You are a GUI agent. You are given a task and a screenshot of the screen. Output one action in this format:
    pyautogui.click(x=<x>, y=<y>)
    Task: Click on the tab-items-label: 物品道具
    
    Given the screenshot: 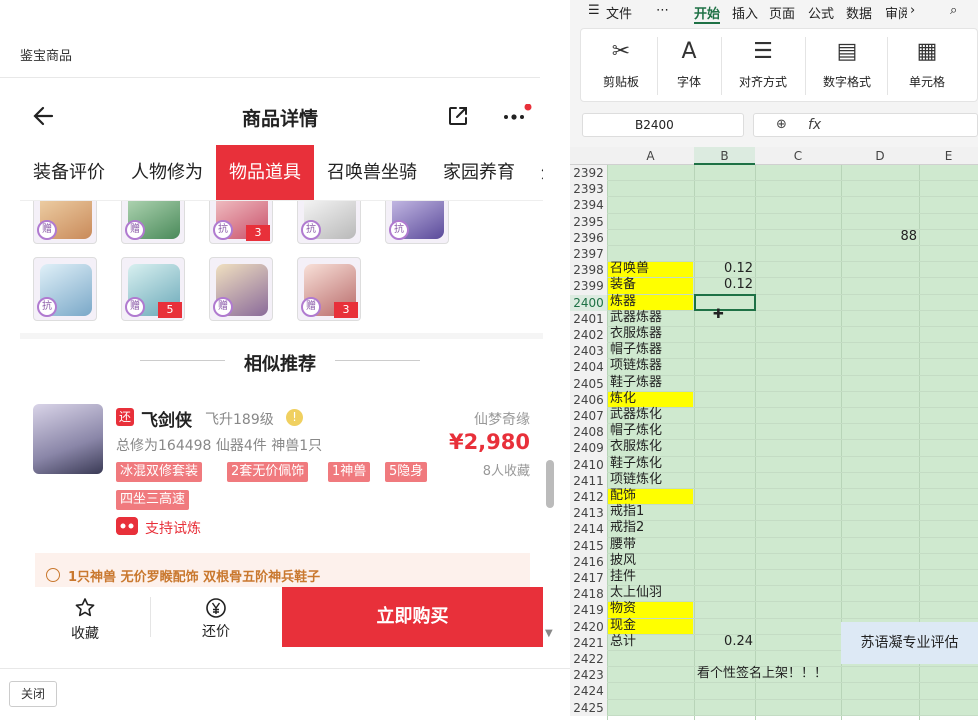 What is the action you would take?
    pyautogui.click(x=265, y=172)
    